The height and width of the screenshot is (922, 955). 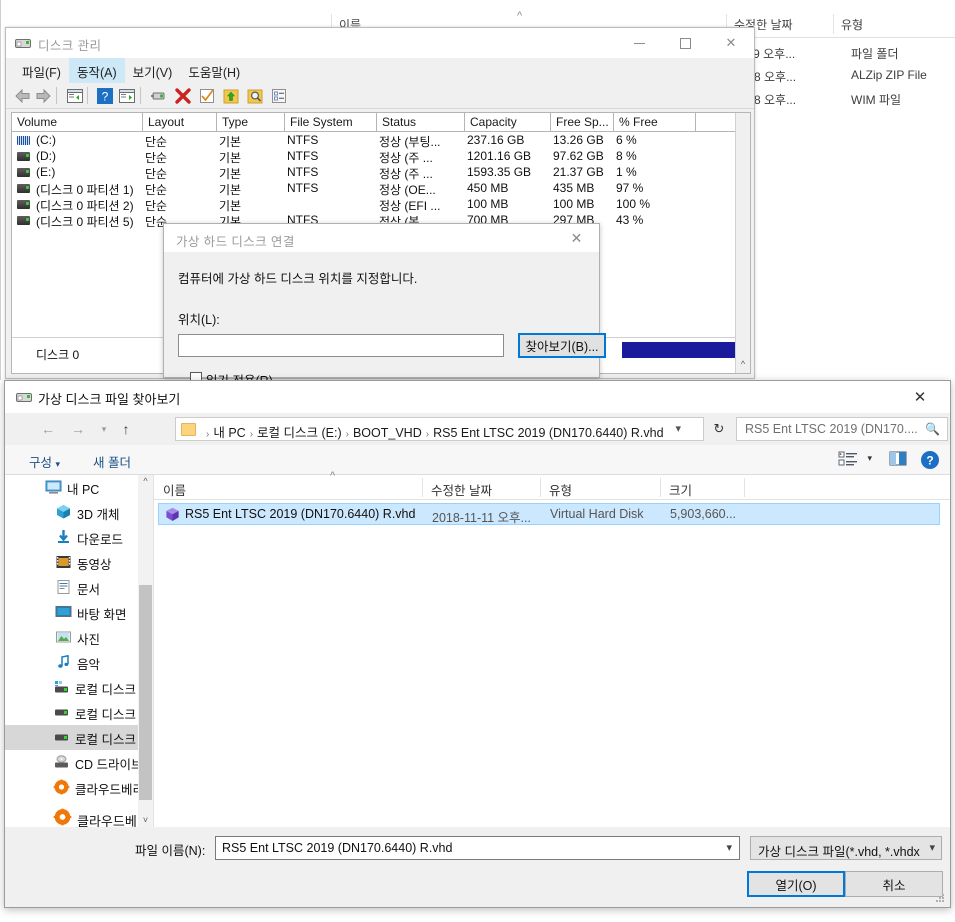 I want to click on maximize-button, so click(x=685, y=43).